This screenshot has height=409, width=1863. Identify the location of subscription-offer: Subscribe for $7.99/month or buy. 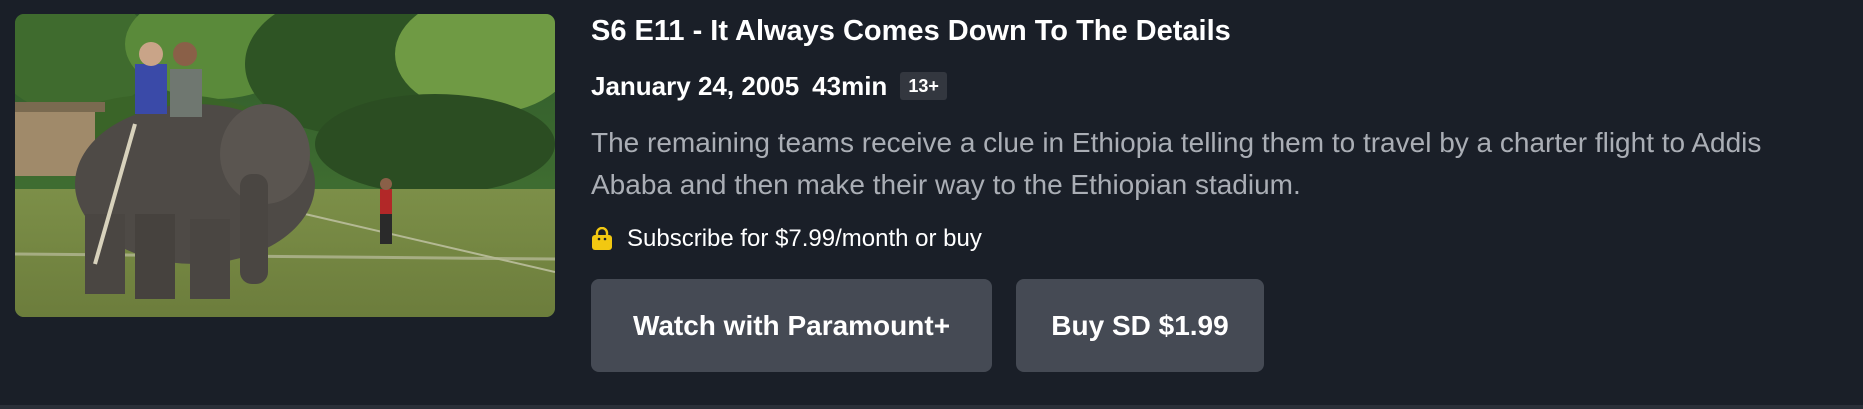
(786, 239).